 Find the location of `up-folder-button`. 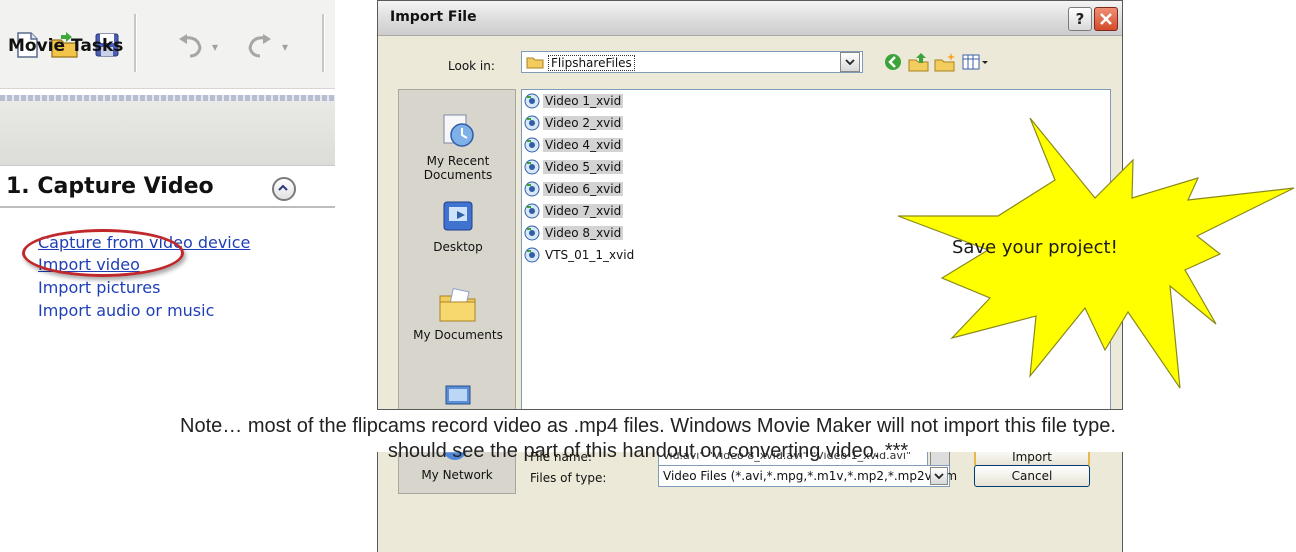

up-folder-button is located at coordinates (919, 64).